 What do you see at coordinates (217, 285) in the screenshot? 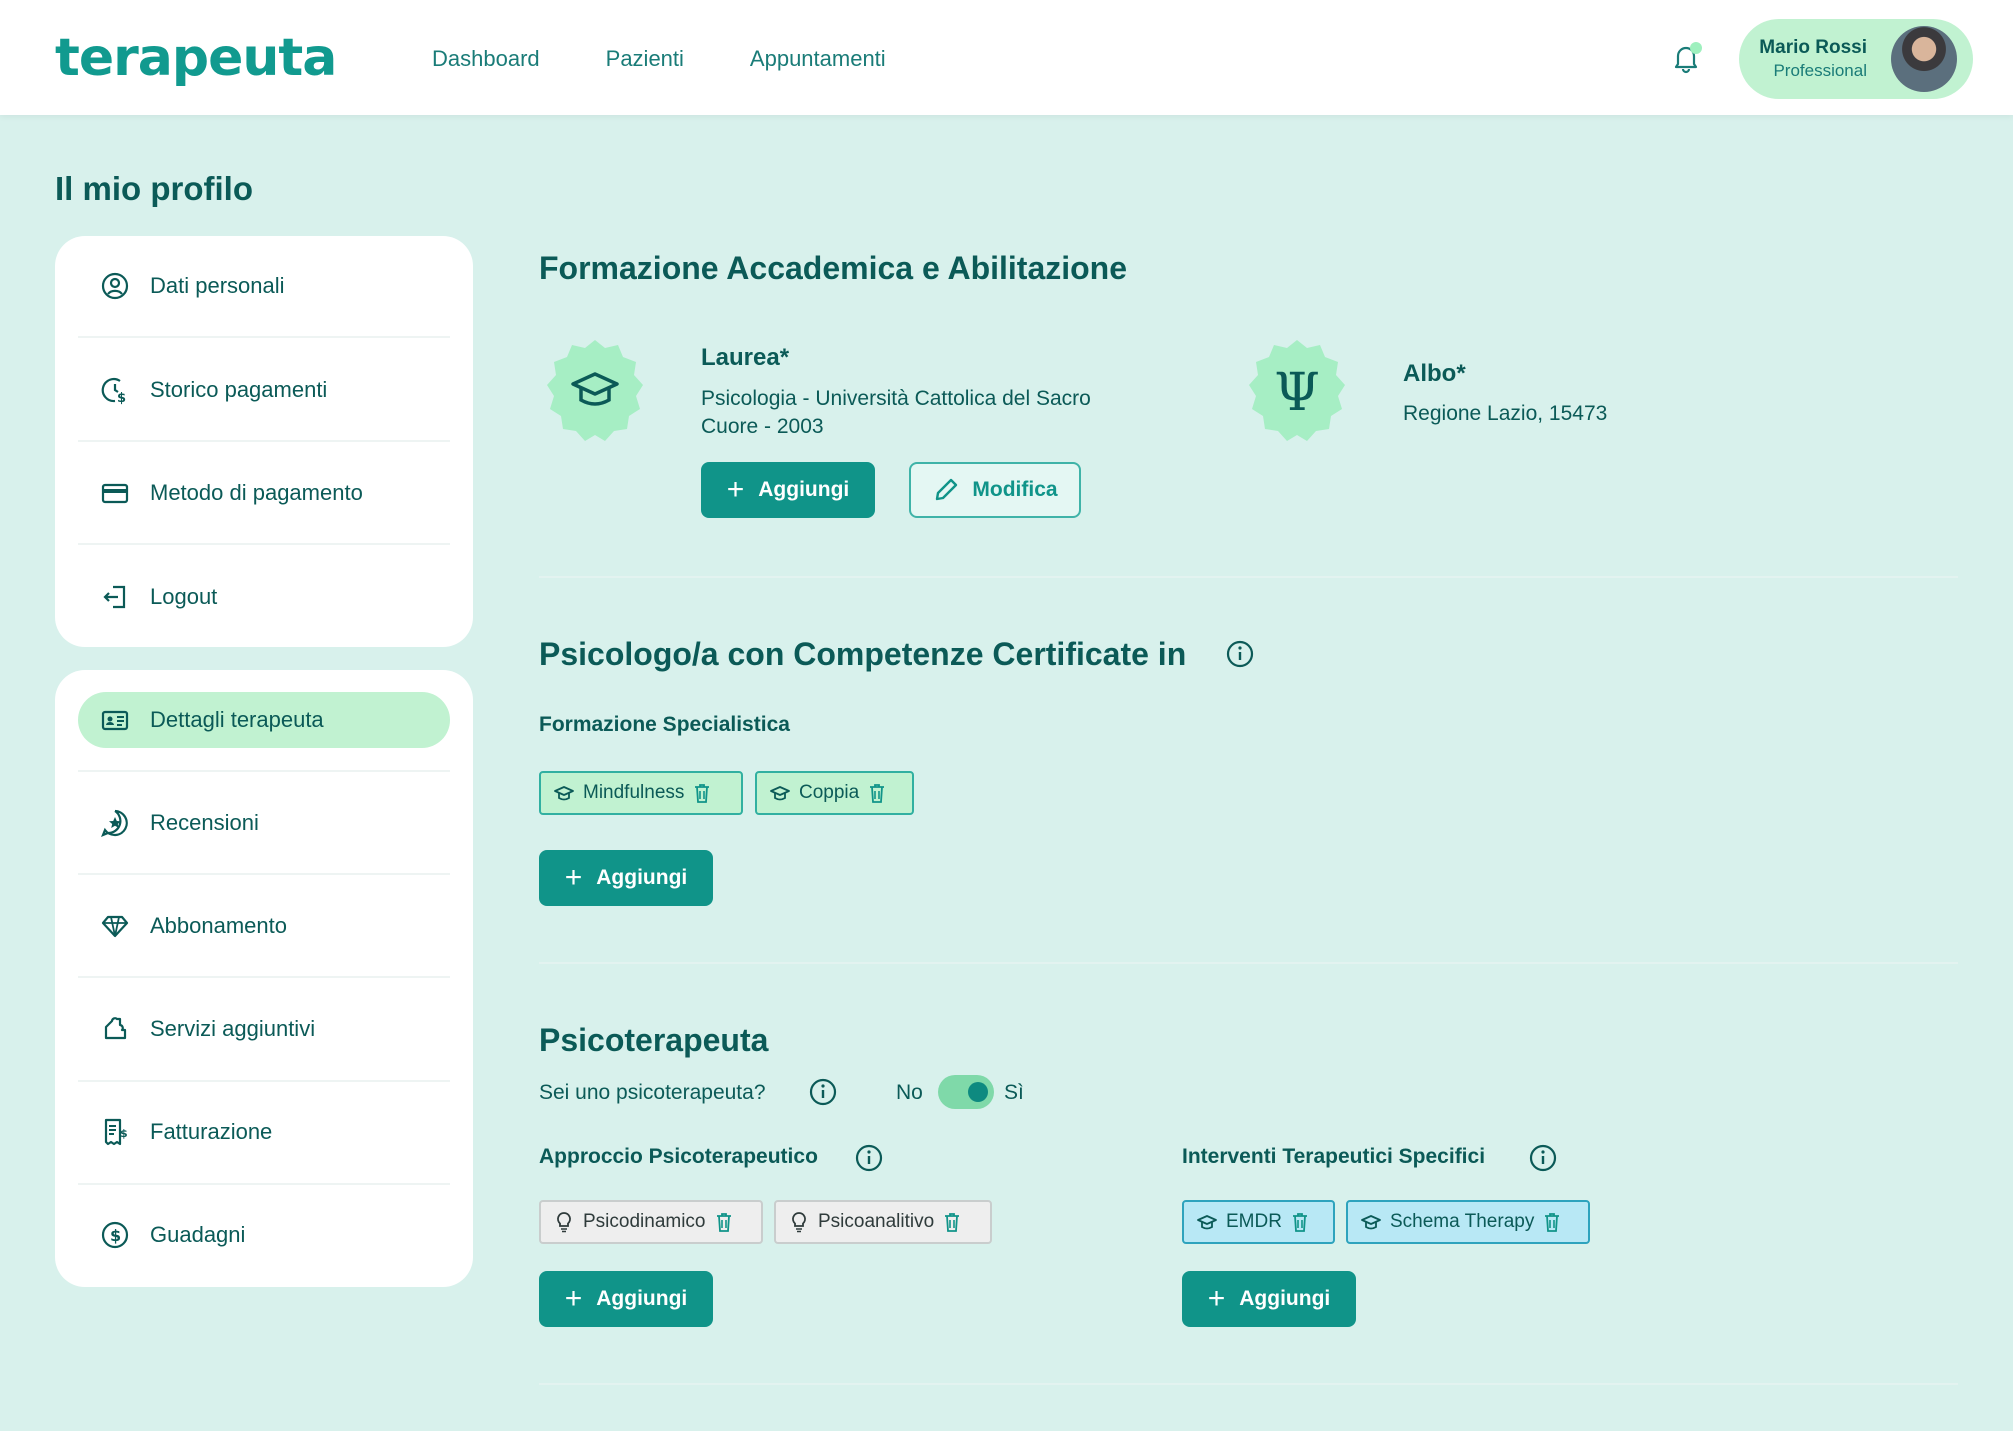
I see `sidebar-item-label: Dati personali` at bounding box center [217, 285].